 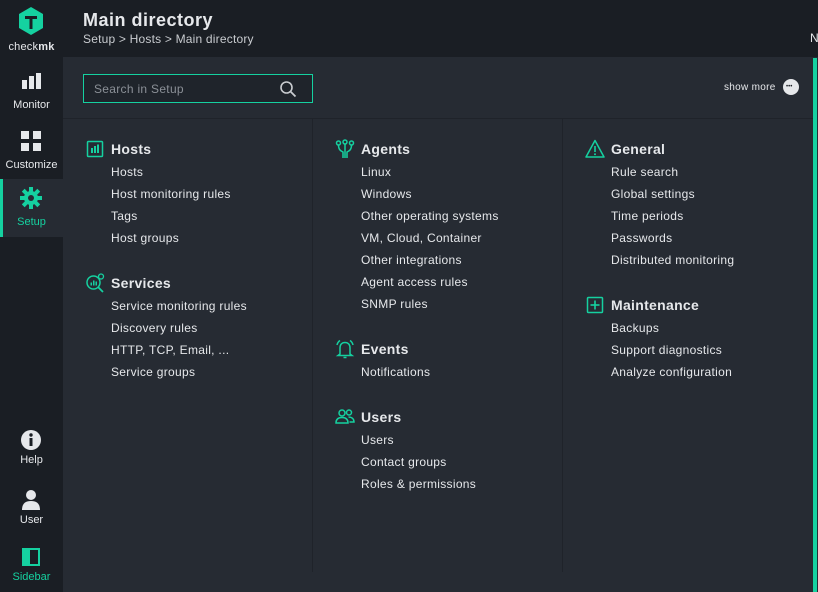 I want to click on section-title: Maintenance, so click(x=655, y=305).